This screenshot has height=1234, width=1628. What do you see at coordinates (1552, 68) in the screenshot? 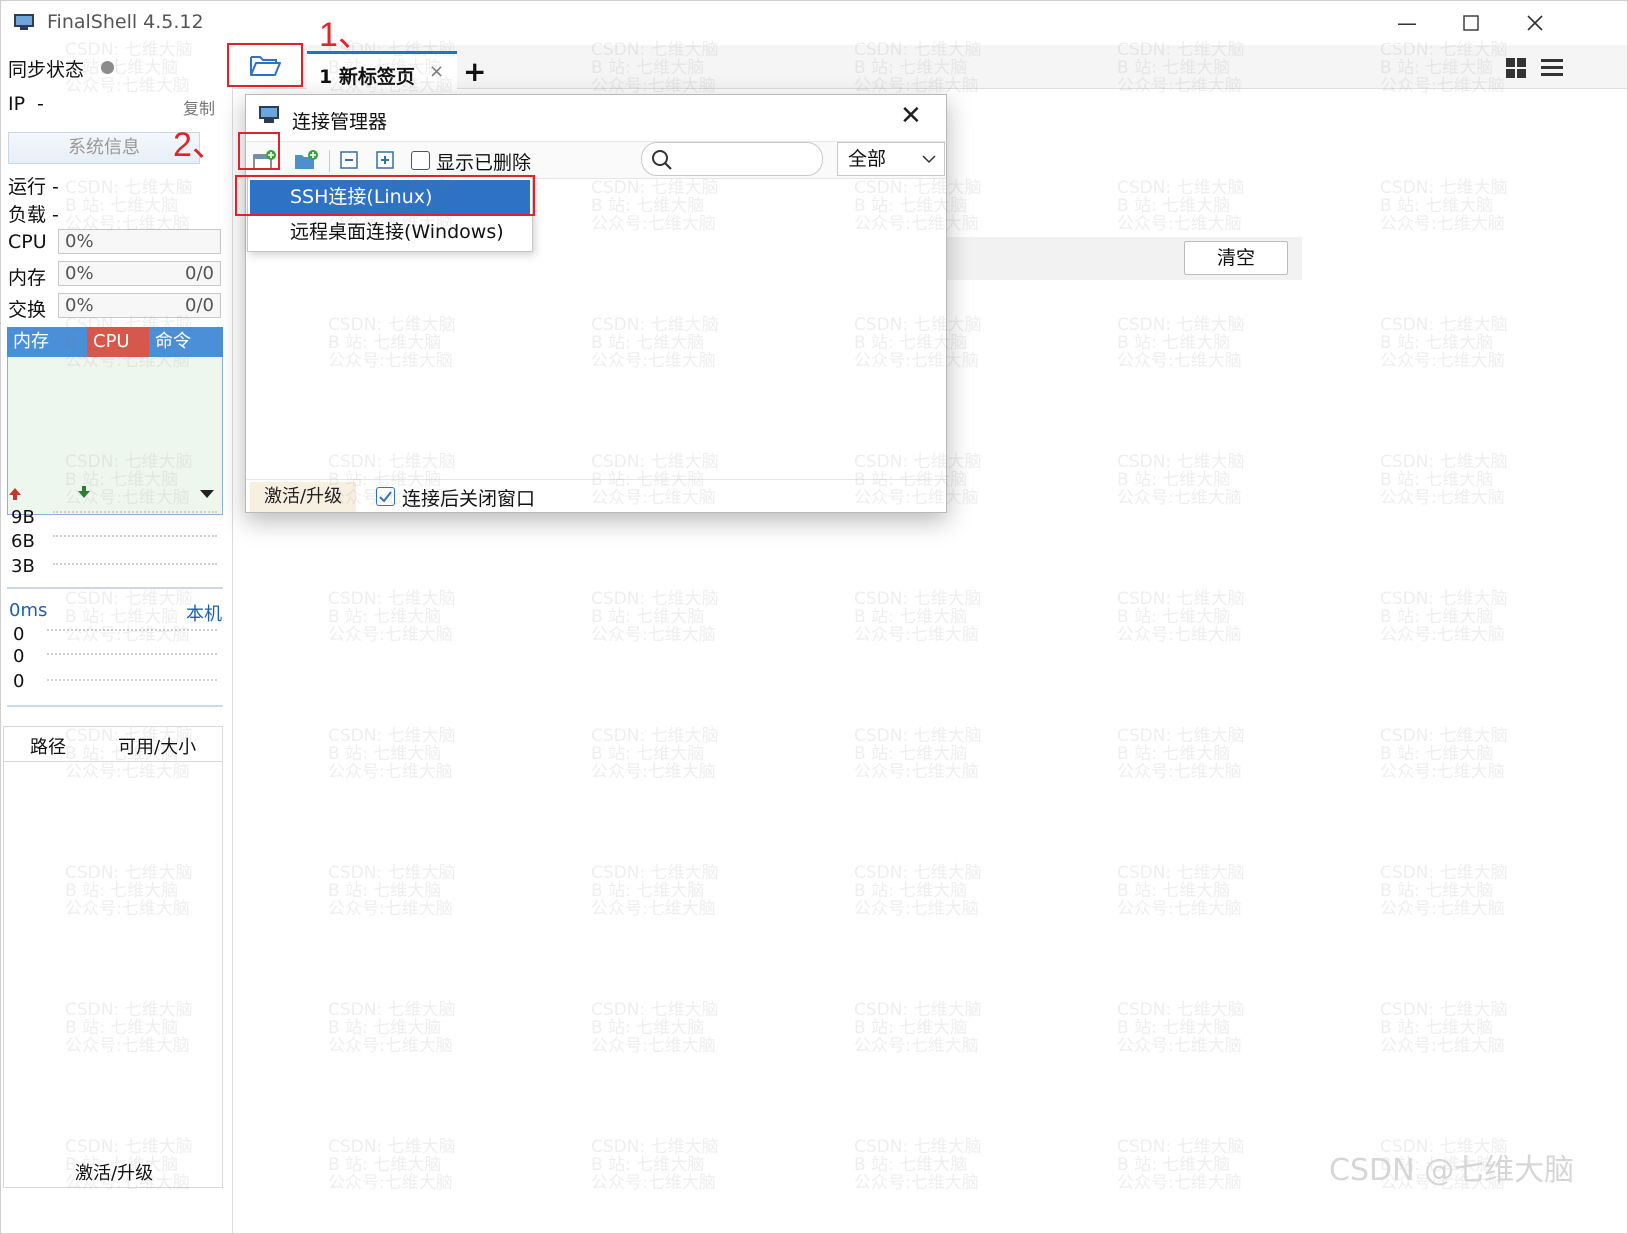
I see `menu-icon` at bounding box center [1552, 68].